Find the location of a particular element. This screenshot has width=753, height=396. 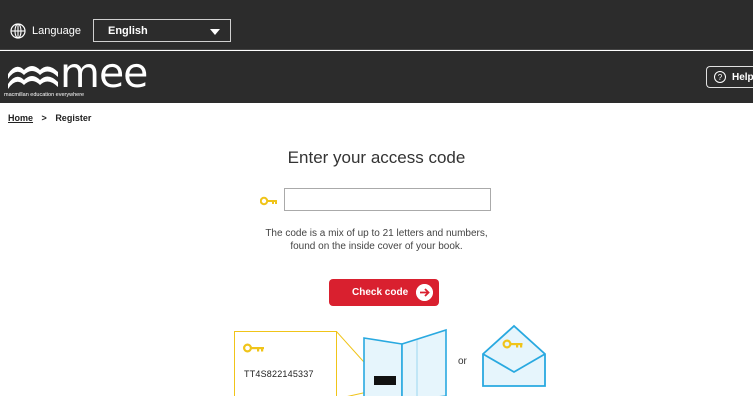

language-select: English is located at coordinates (162, 30).